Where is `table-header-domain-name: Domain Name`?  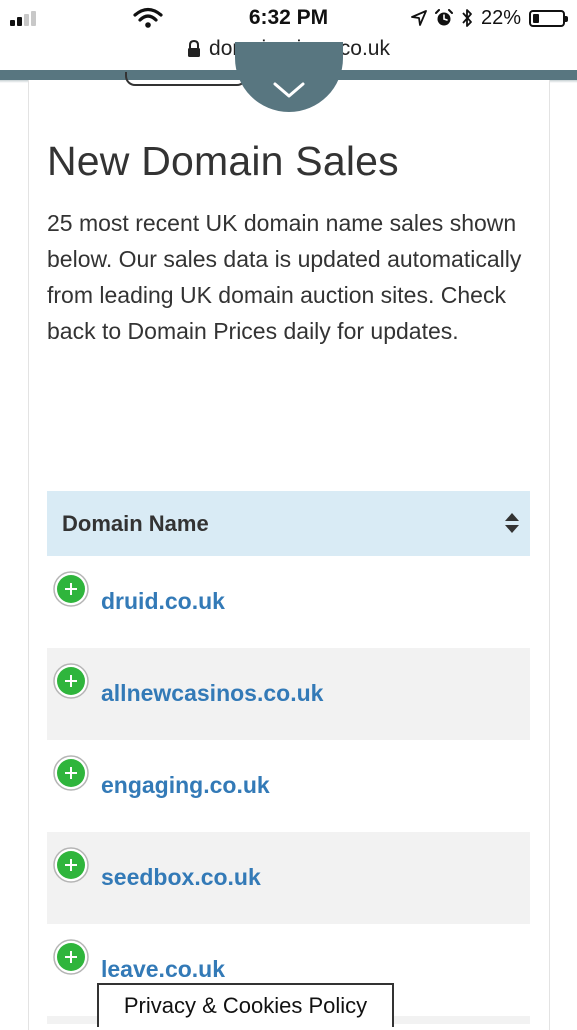
table-header-domain-name: Domain Name is located at coordinates (288, 523).